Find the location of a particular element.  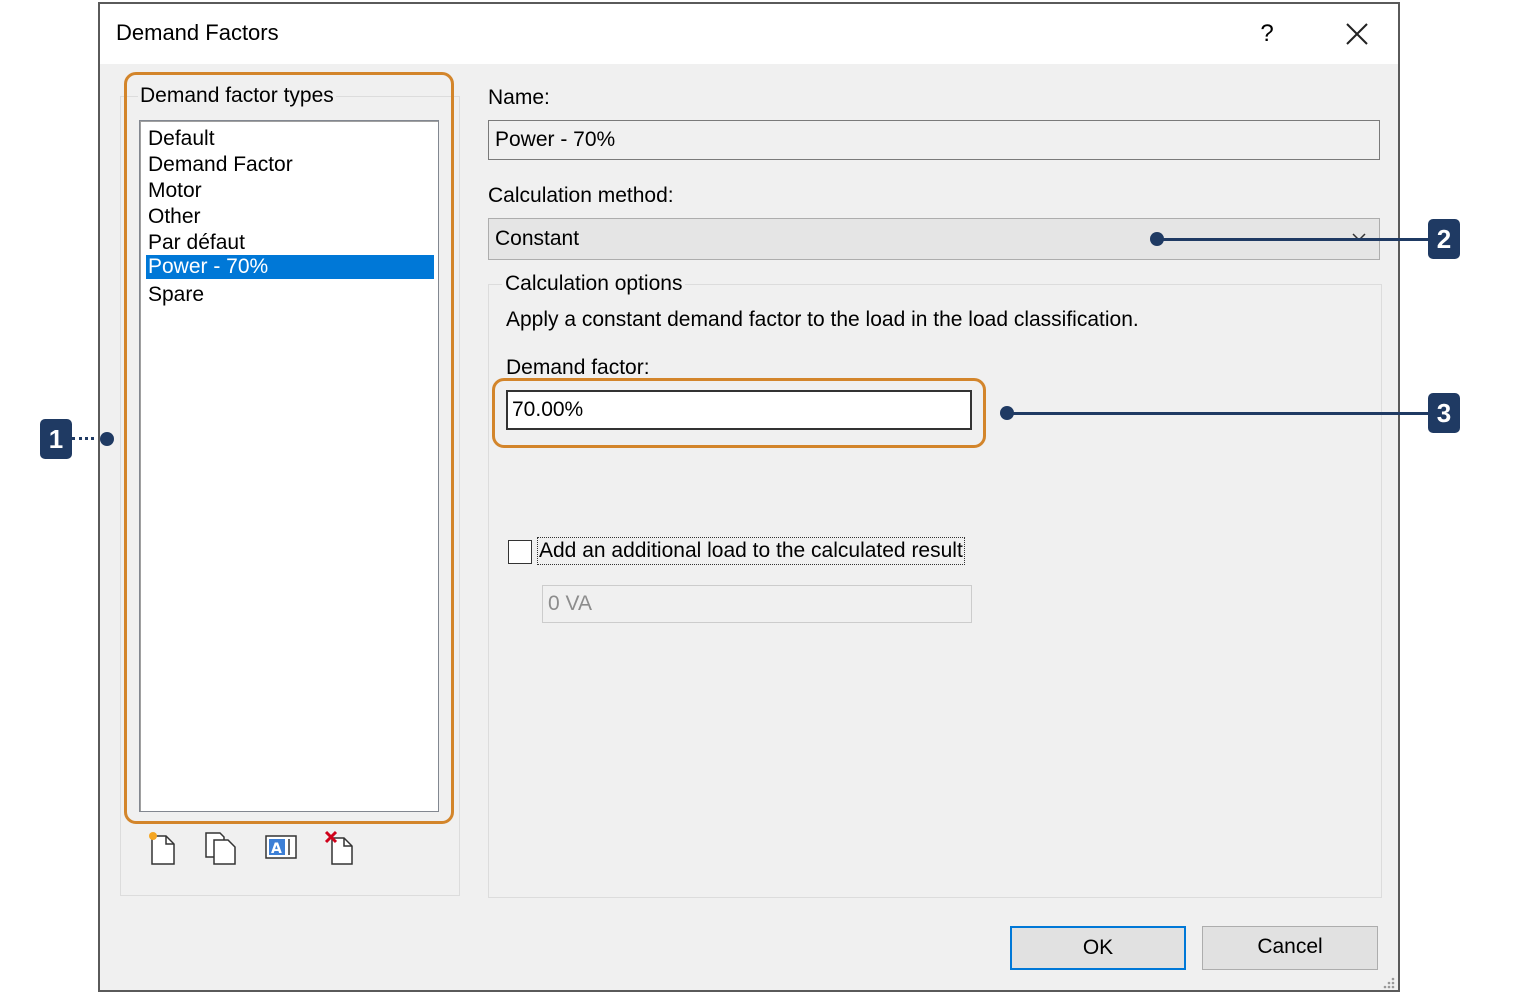

highlight-demand-factor is located at coordinates (739, 413).